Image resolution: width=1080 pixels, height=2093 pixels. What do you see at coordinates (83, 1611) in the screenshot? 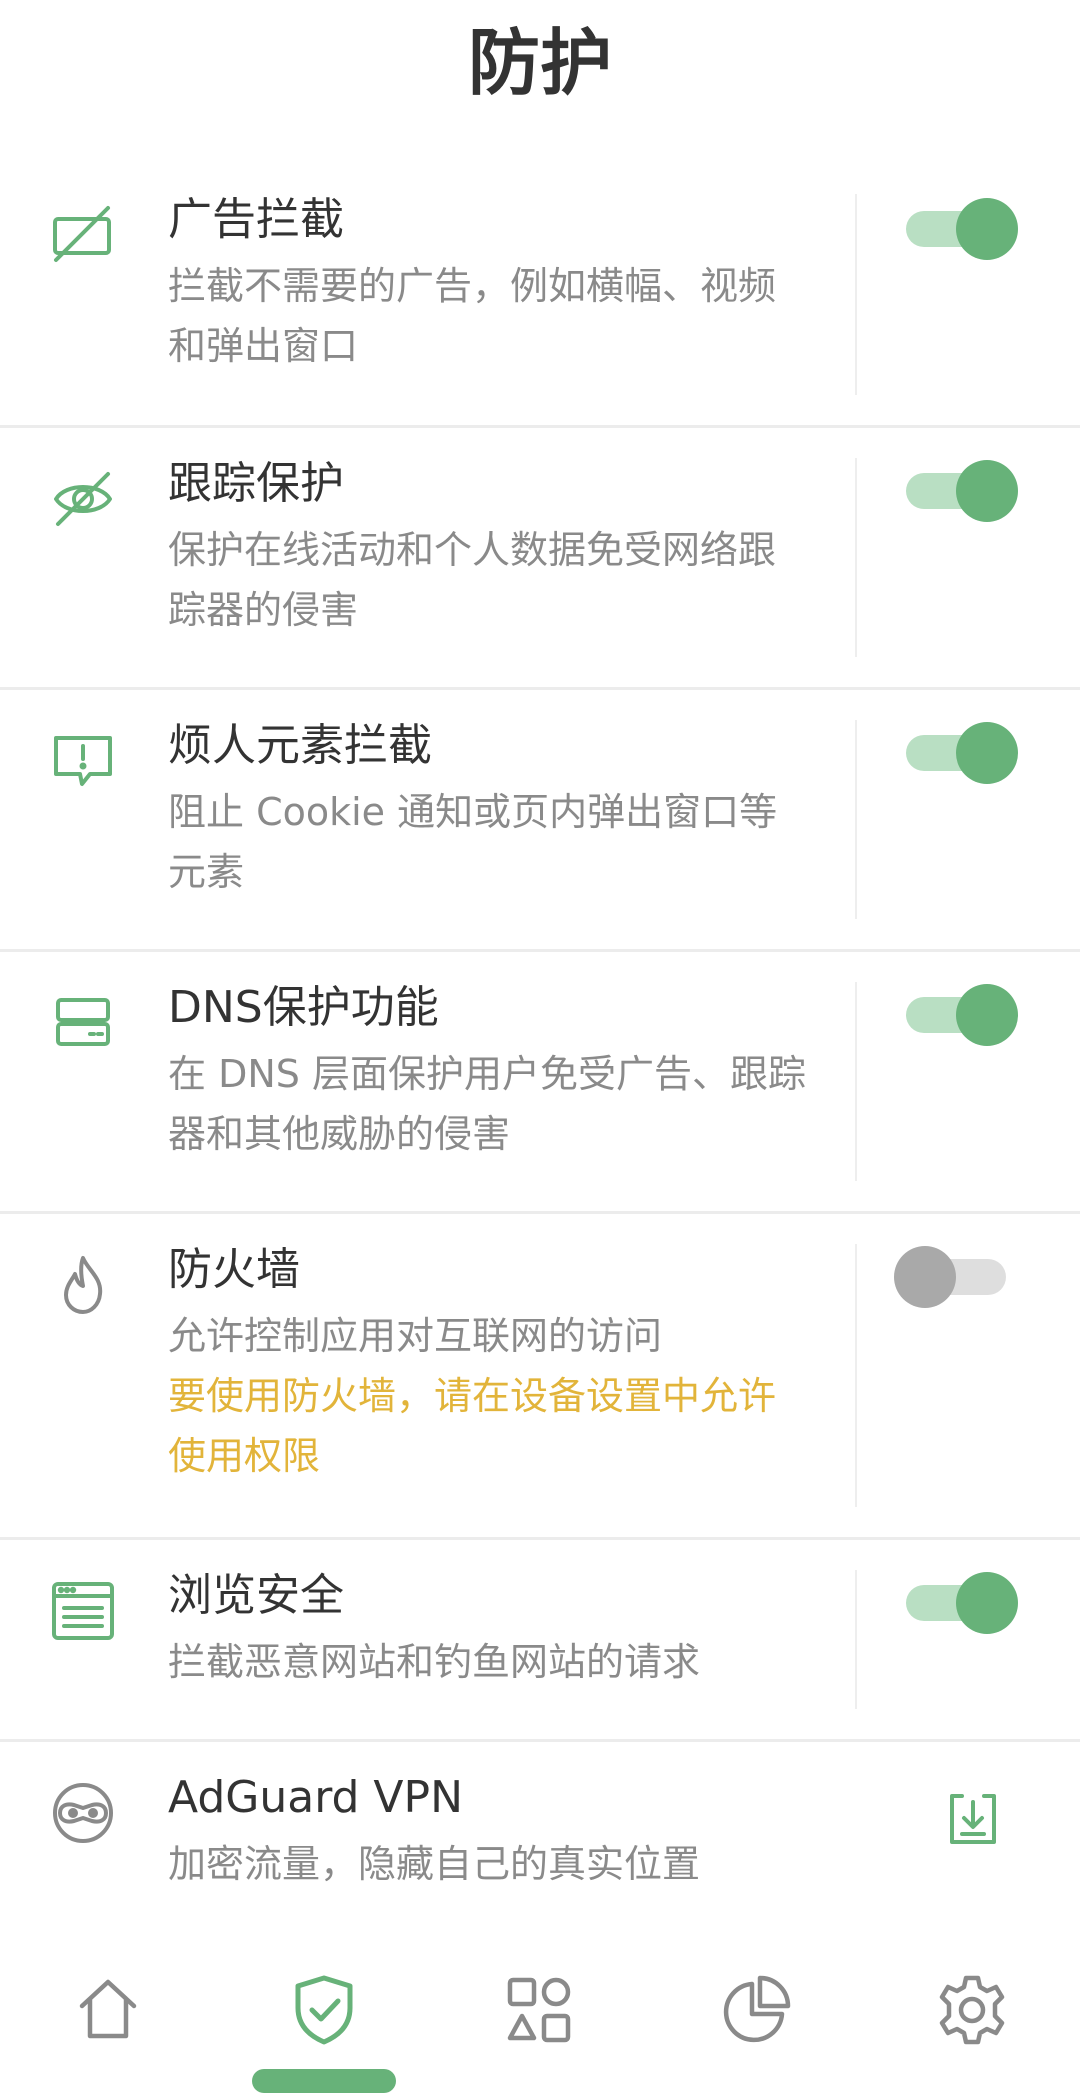
I see `browser-window-icon` at bounding box center [83, 1611].